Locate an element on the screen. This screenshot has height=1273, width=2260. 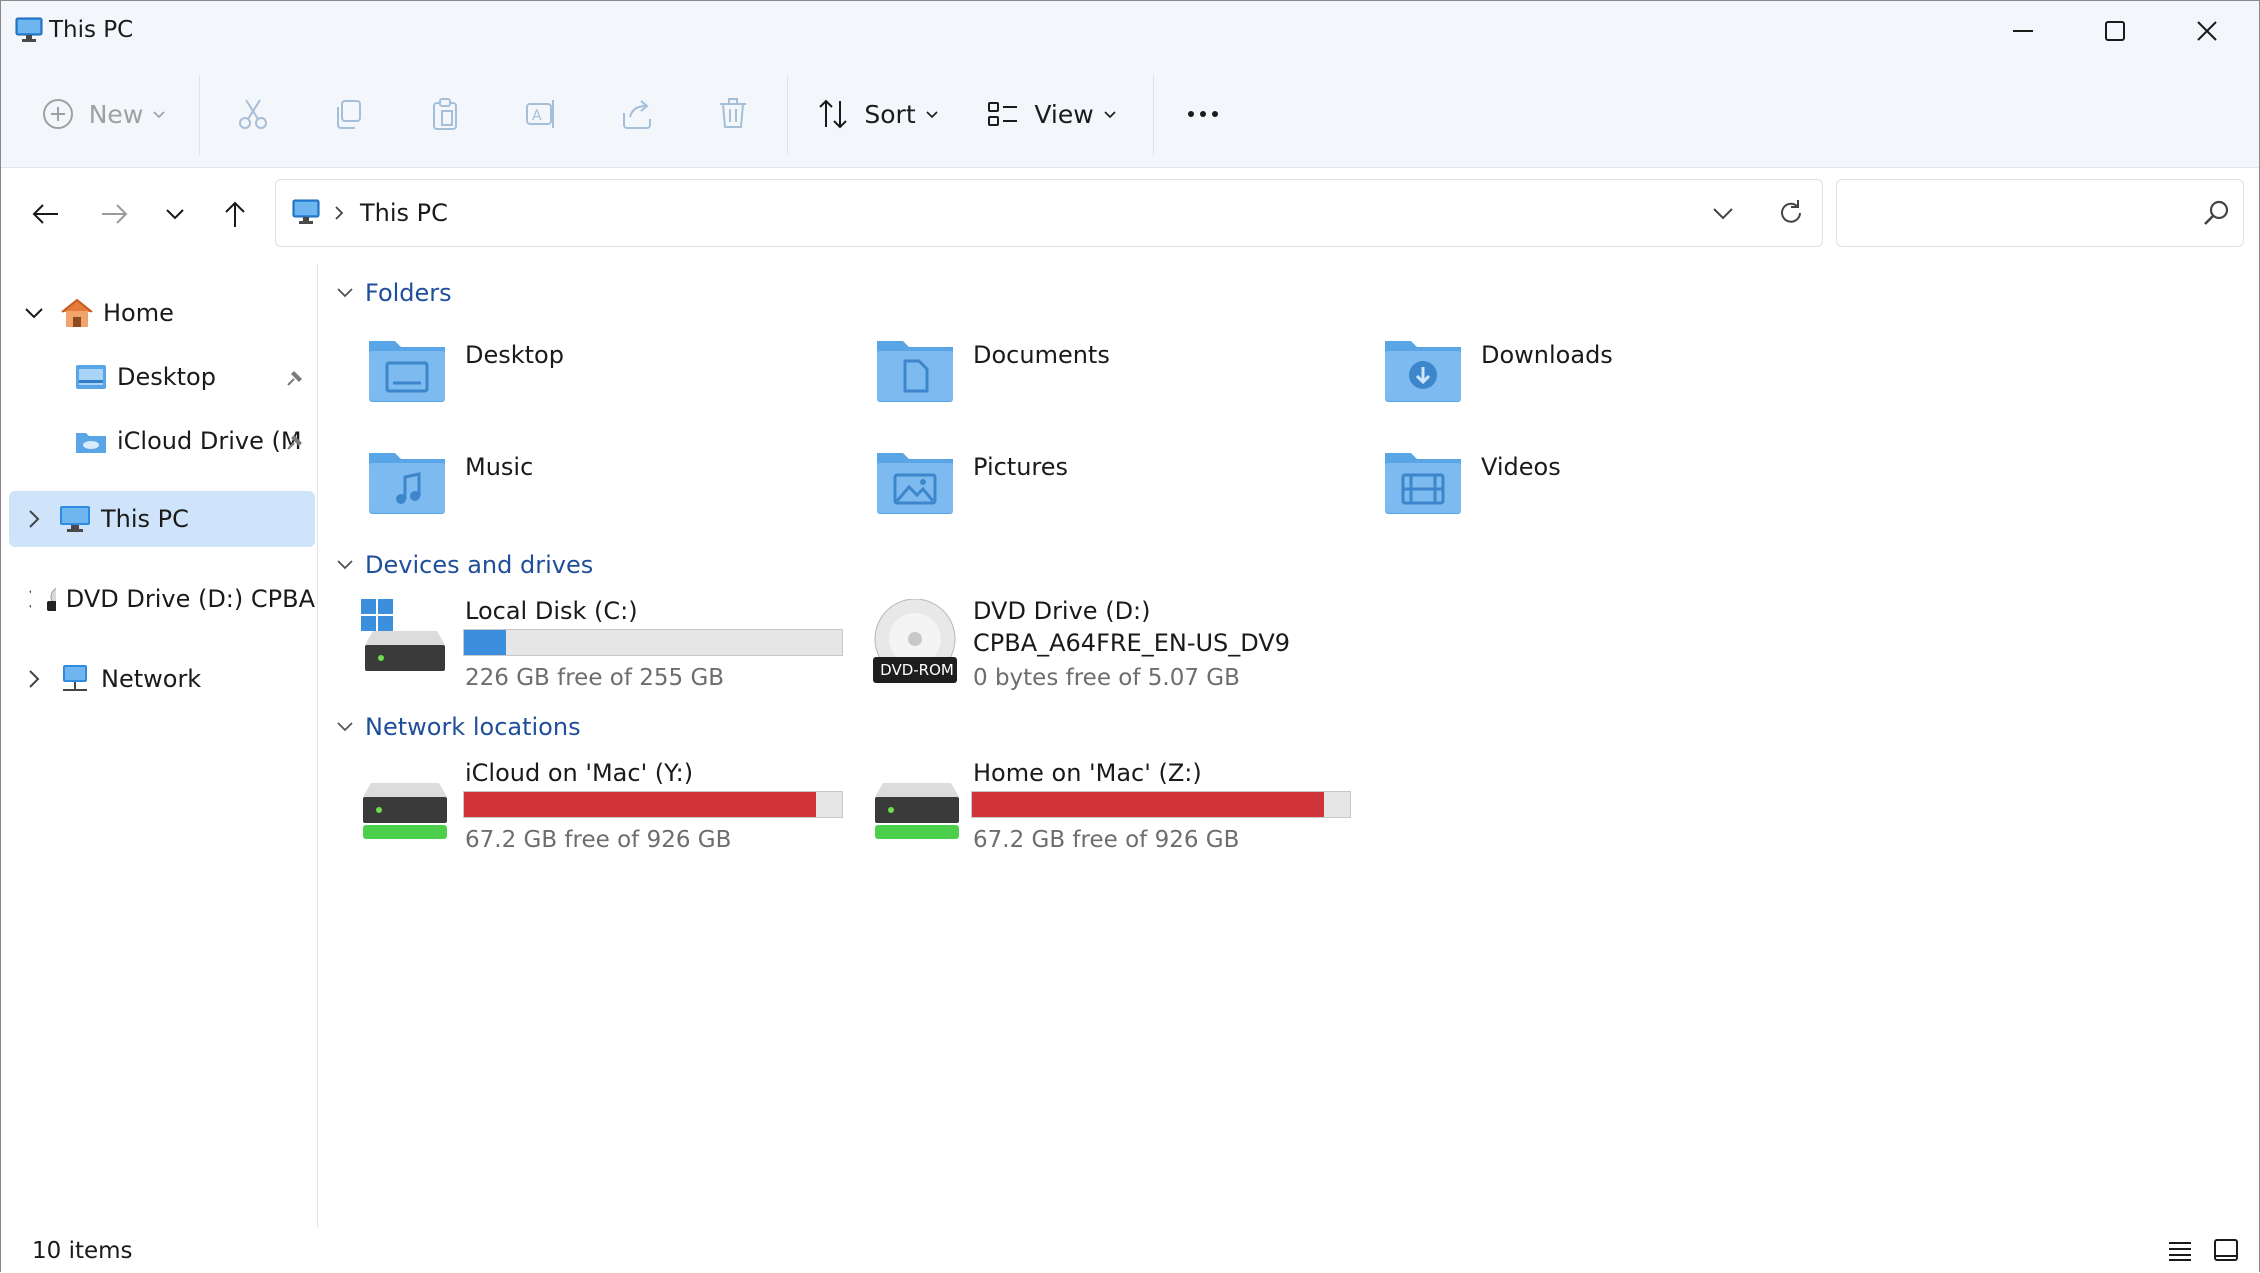
section-title: Devices and drives is located at coordinates (479, 565).